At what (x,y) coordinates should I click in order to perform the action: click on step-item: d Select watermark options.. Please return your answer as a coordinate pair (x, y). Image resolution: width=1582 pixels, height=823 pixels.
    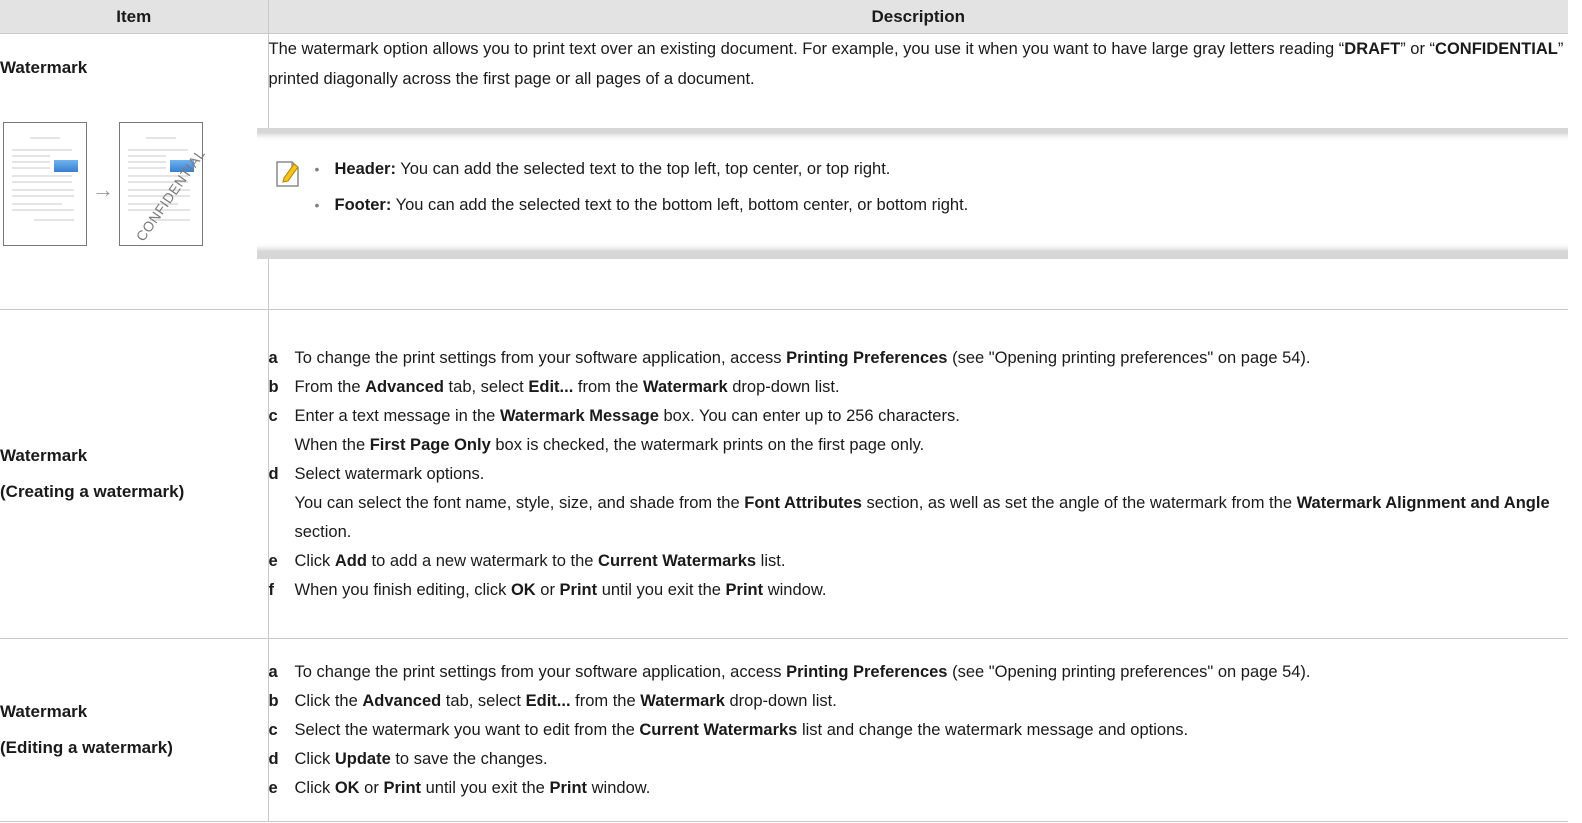
    Looking at the image, I should click on (919, 474).